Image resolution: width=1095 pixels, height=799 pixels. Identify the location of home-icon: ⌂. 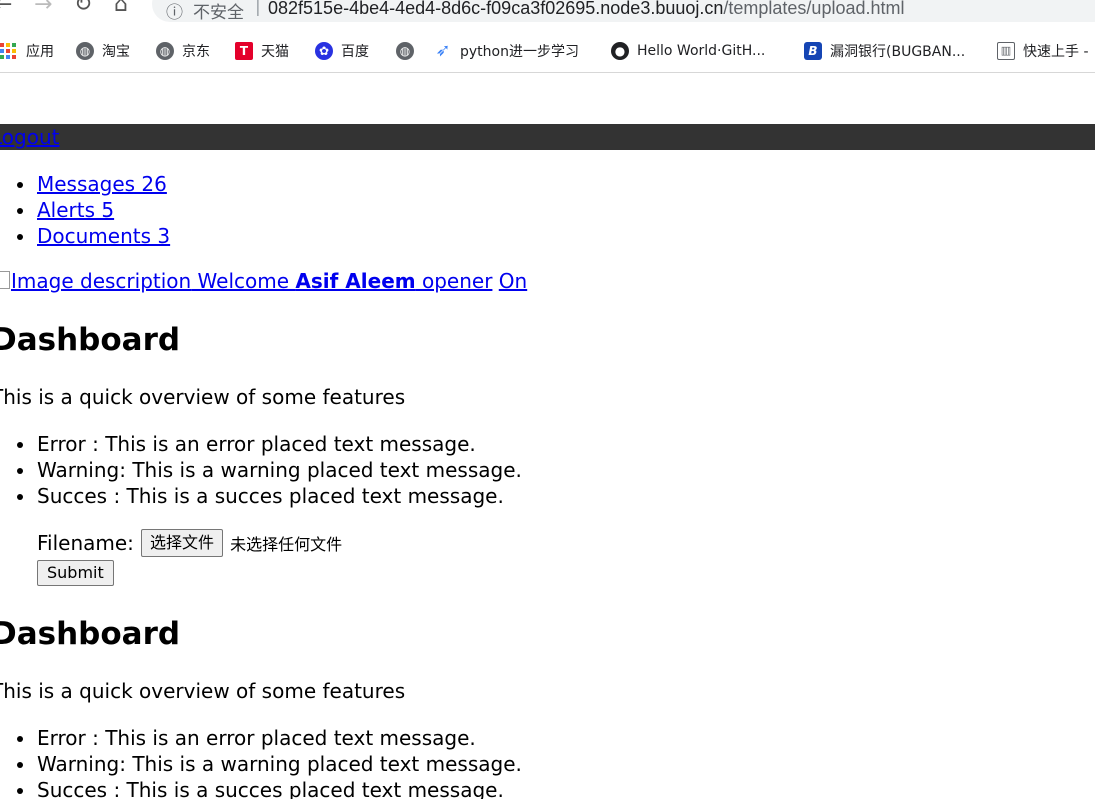
(121, 8).